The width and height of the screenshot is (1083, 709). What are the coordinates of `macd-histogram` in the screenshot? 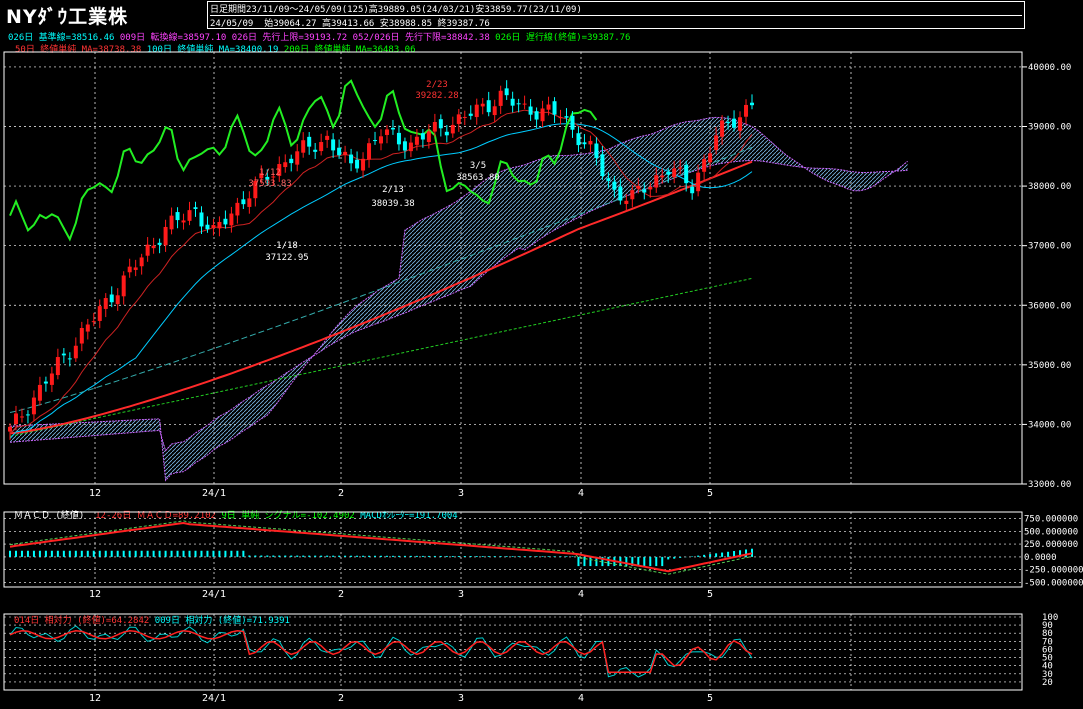 It's located at (381, 557).